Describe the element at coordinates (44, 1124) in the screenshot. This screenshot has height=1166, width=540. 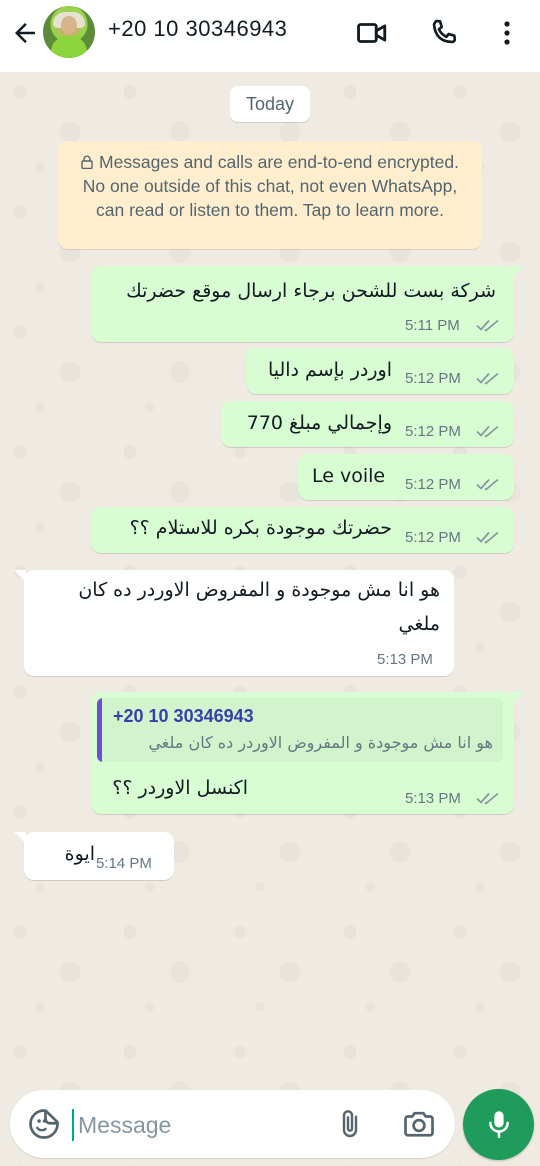
I see `emoji-icon` at that location.